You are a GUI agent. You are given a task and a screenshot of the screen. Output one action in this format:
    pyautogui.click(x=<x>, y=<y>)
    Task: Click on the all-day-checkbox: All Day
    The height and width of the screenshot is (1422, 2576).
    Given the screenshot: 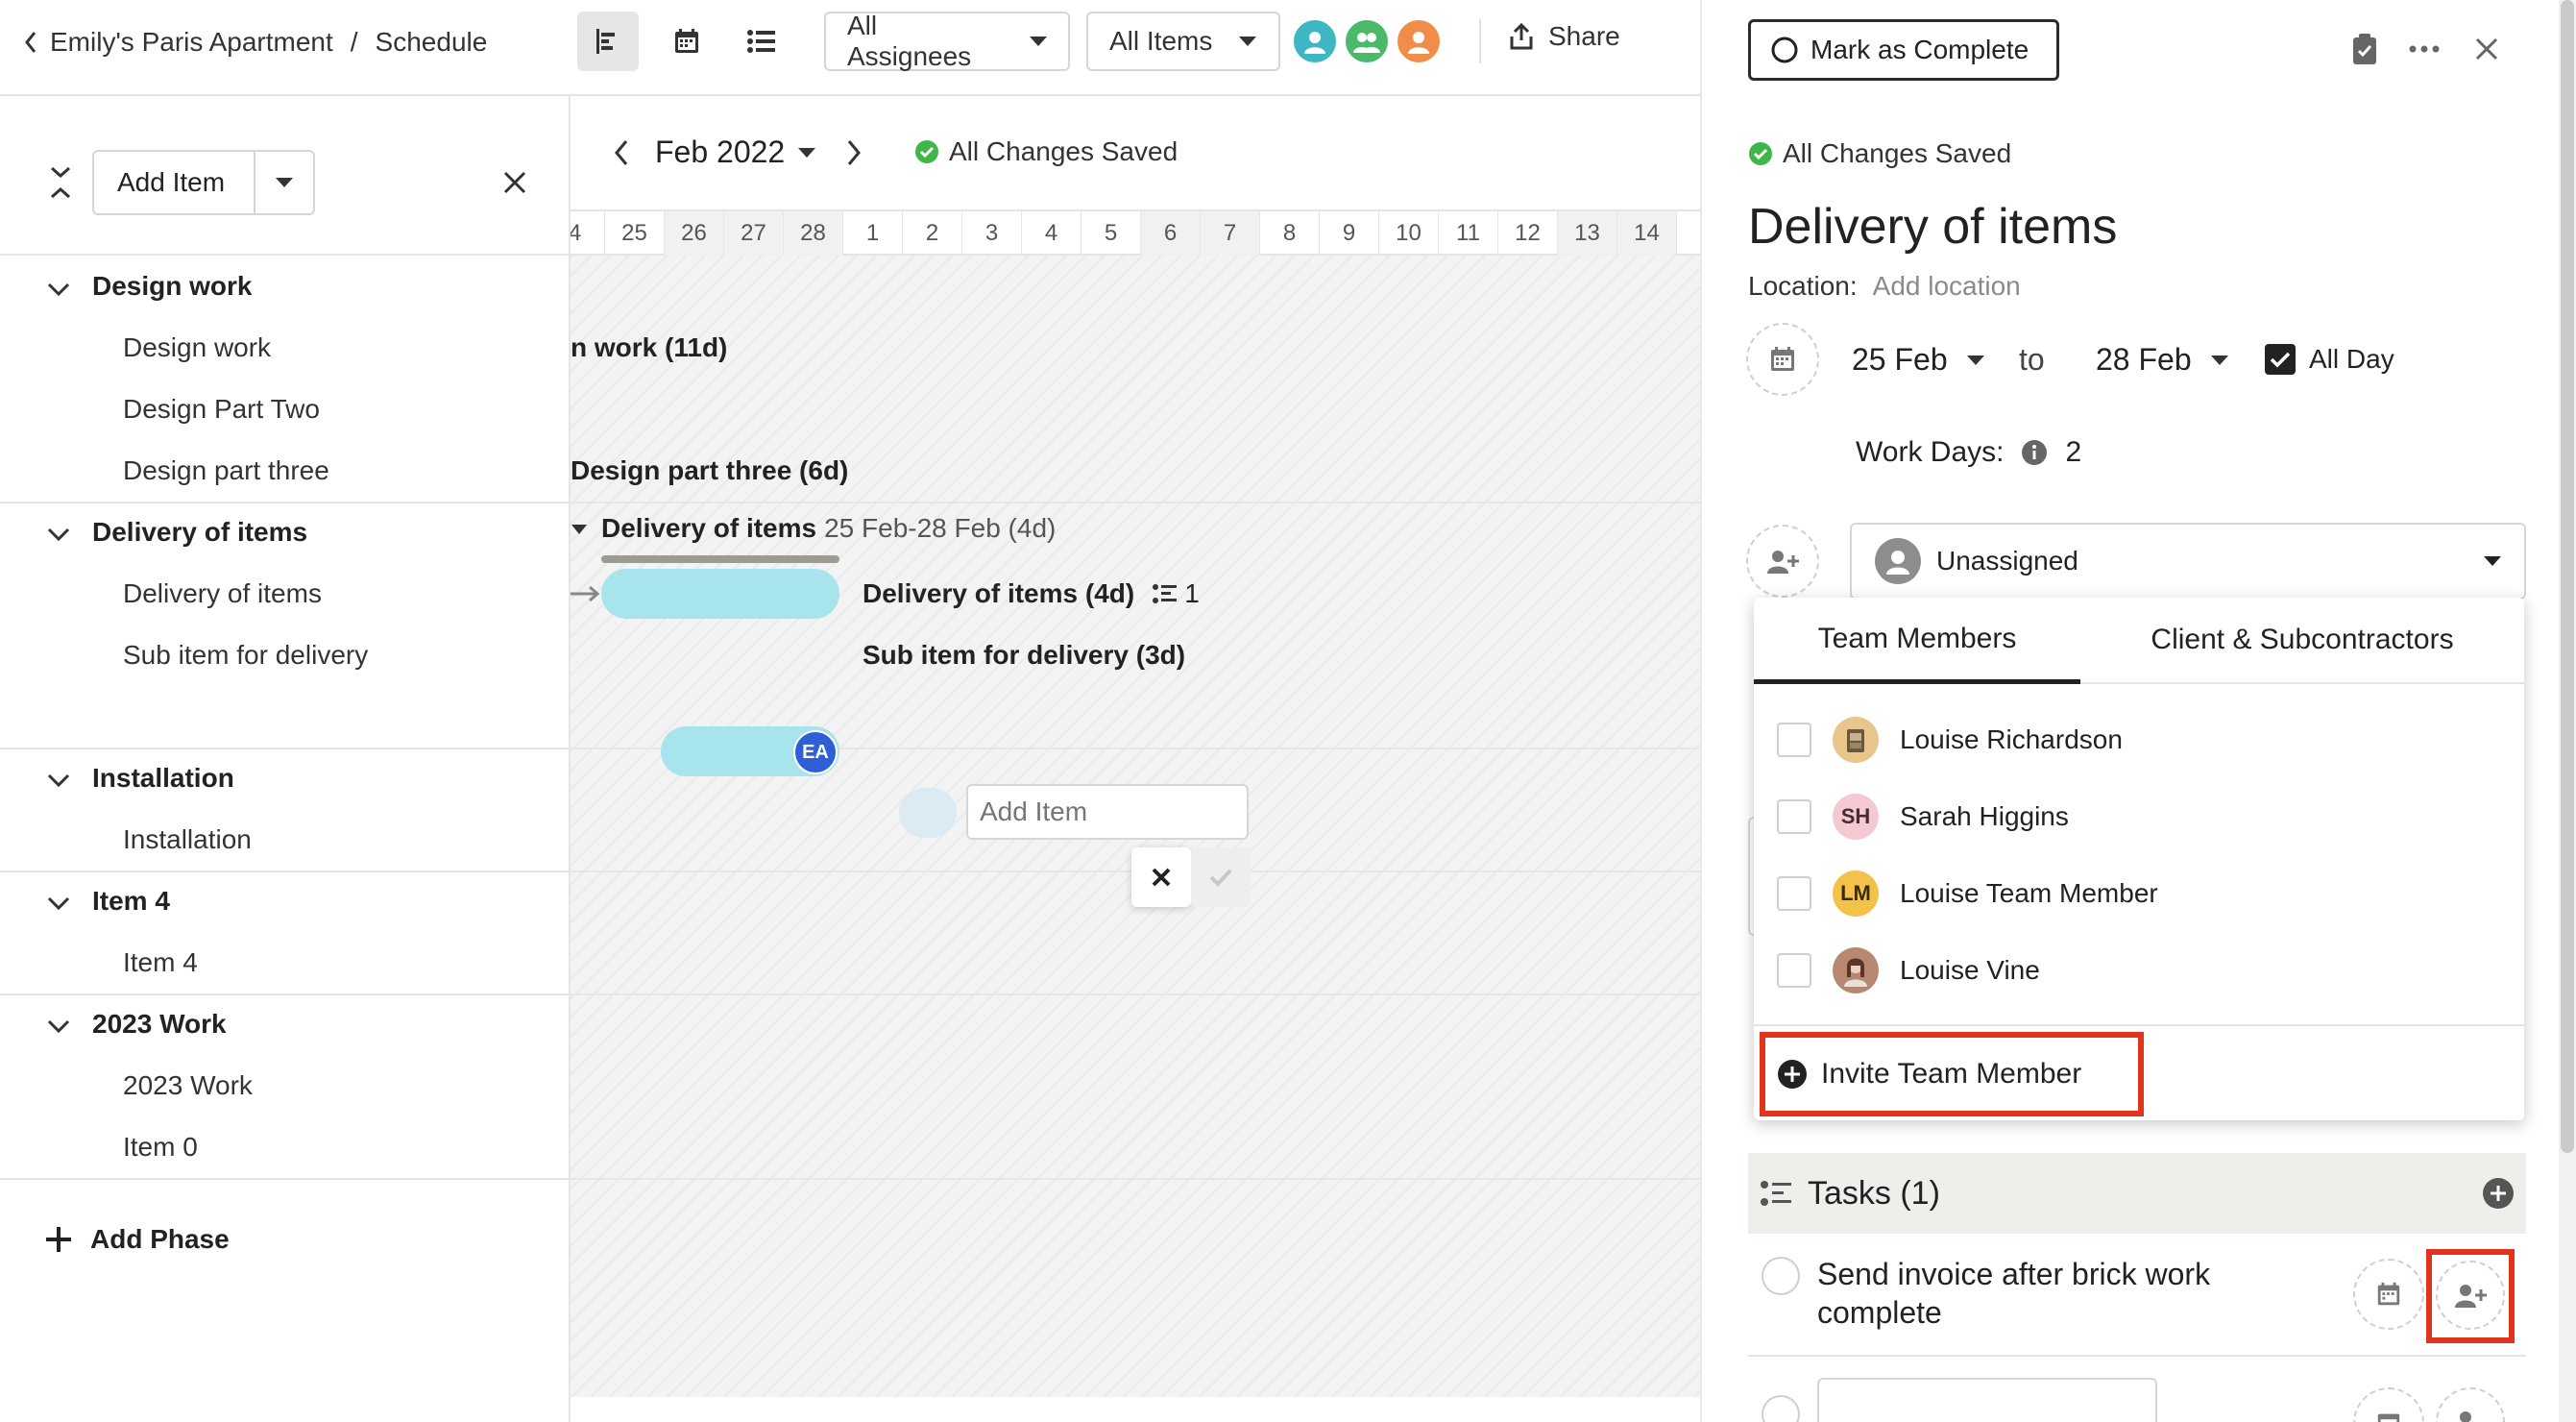 What is the action you would take?
    pyautogui.click(x=2329, y=359)
    